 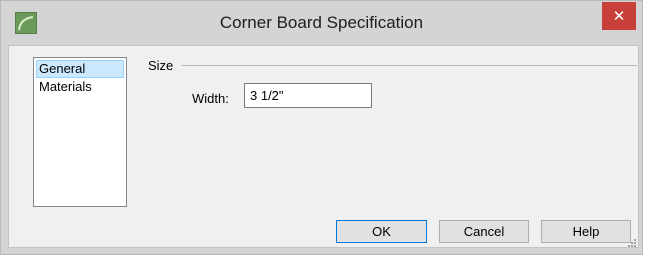 I want to click on close-icon: ✕, so click(x=619, y=16).